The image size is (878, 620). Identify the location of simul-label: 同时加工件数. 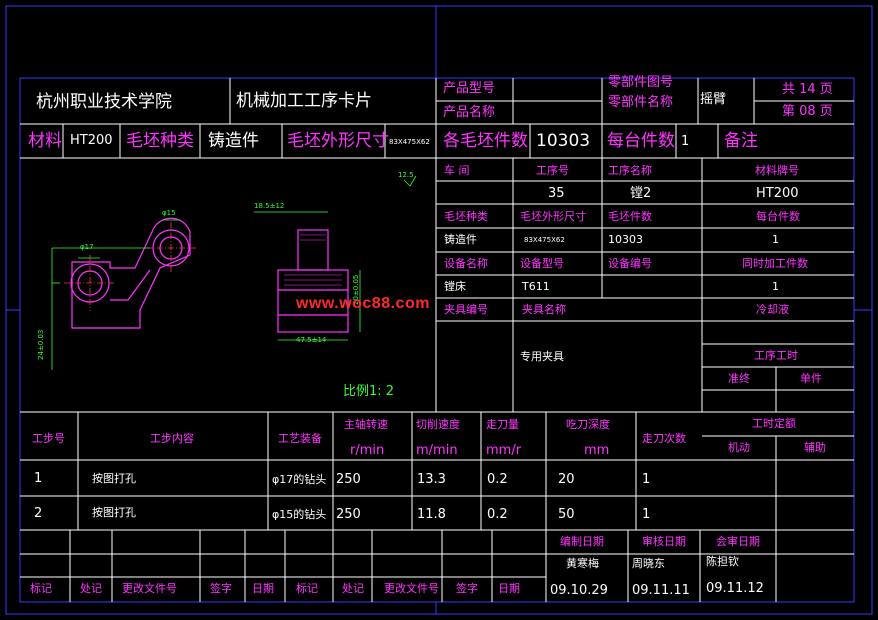
(775, 263).